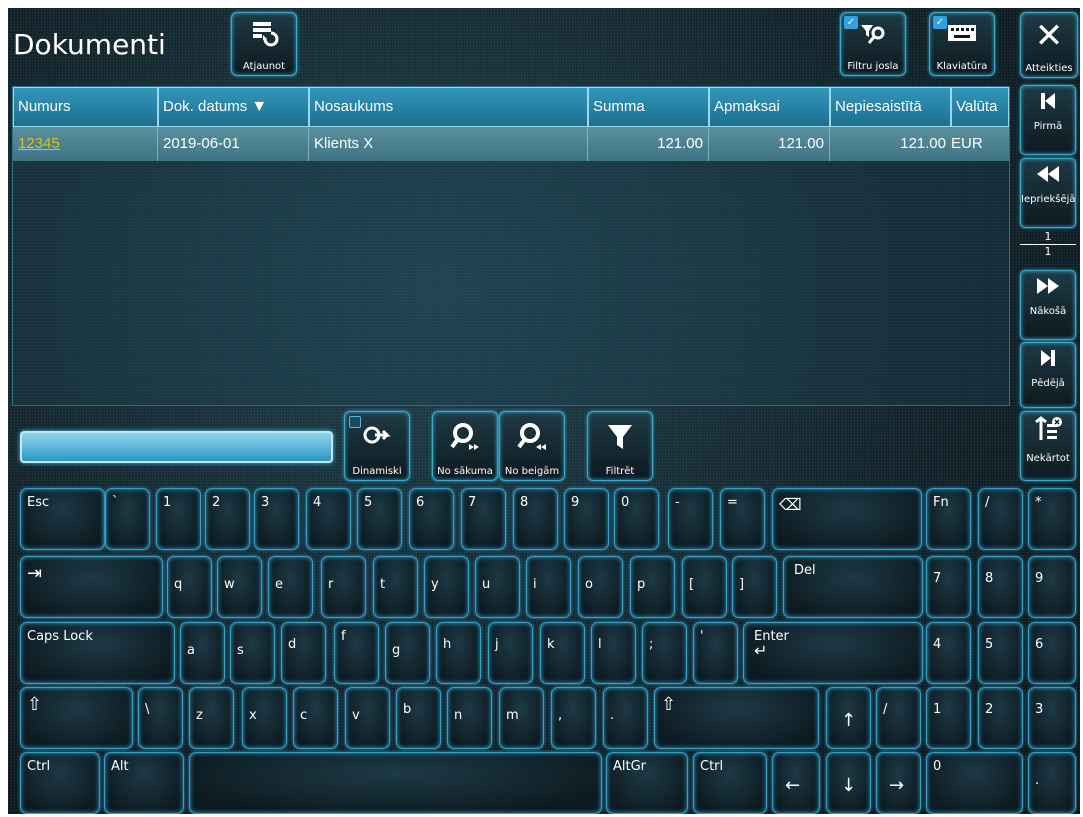 This screenshot has width=1083, height=817. Describe the element at coordinates (742, 519) in the screenshot. I see `key-equals: =` at that location.